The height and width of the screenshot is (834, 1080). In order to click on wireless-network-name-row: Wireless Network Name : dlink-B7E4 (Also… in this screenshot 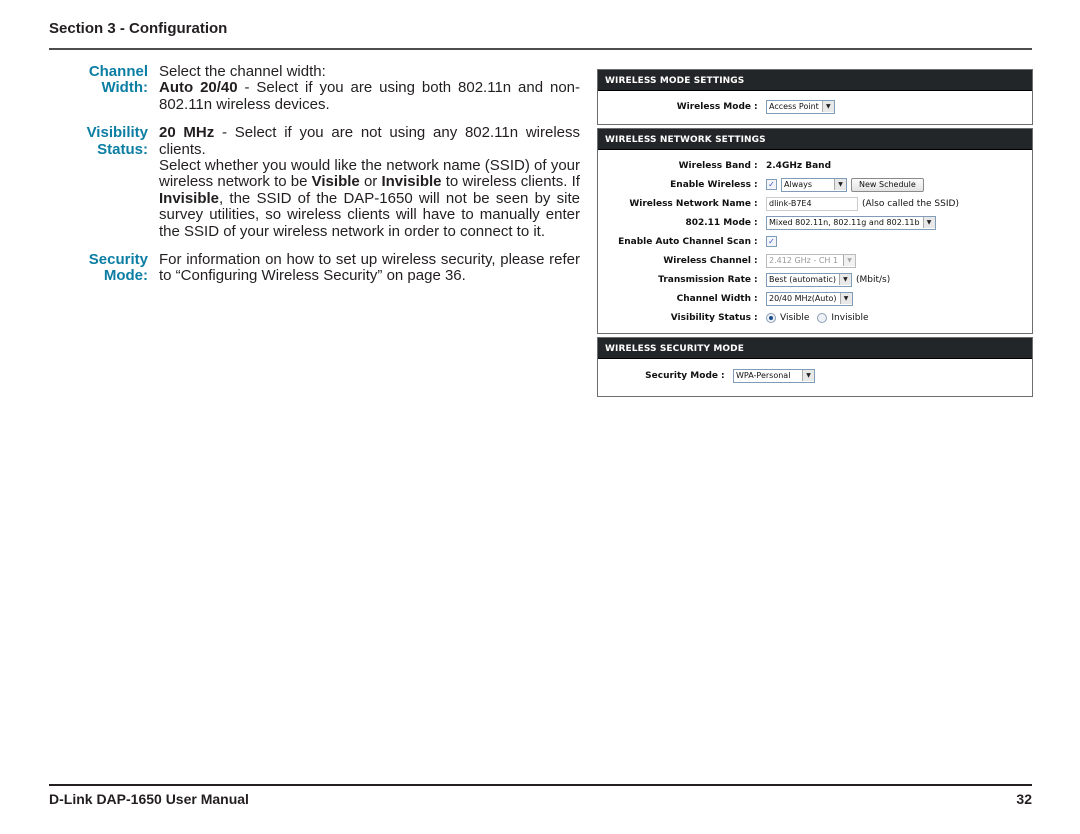, I will do `click(794, 203)`.